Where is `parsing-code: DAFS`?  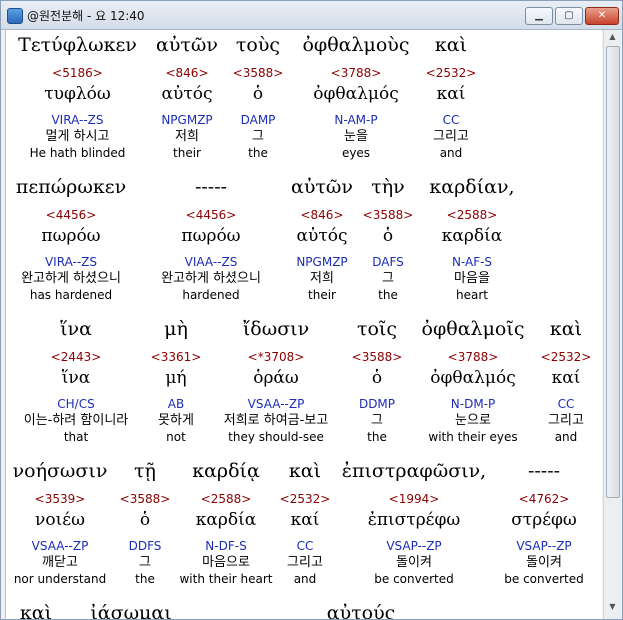
parsing-code: DAFS is located at coordinates (388, 262).